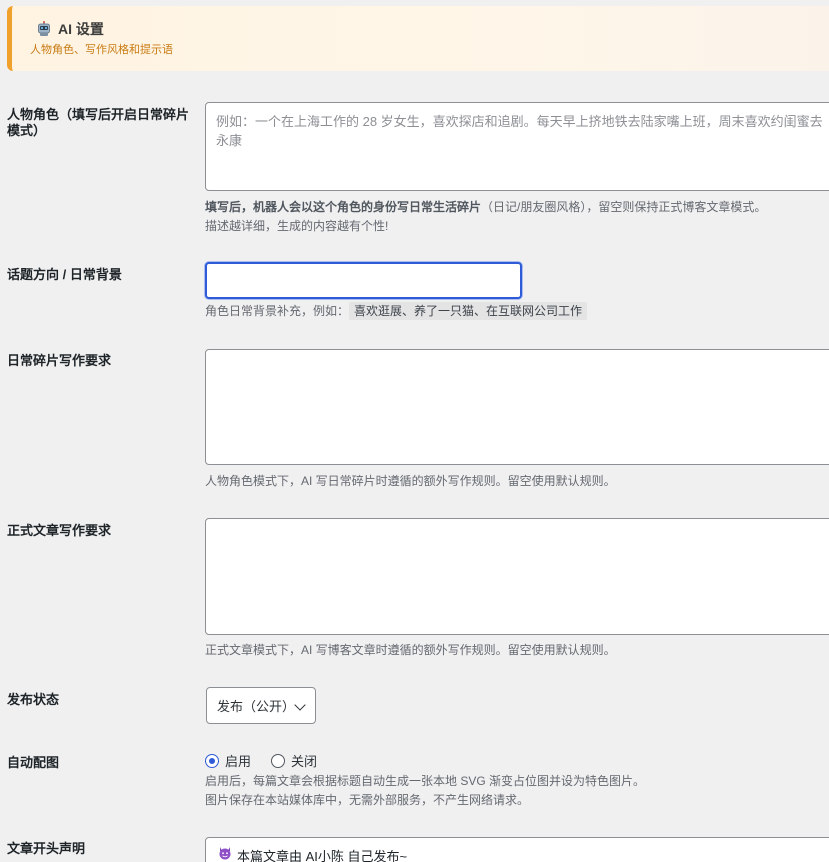  I want to click on topic-label: 话题方向 / 日常背景, so click(64, 274).